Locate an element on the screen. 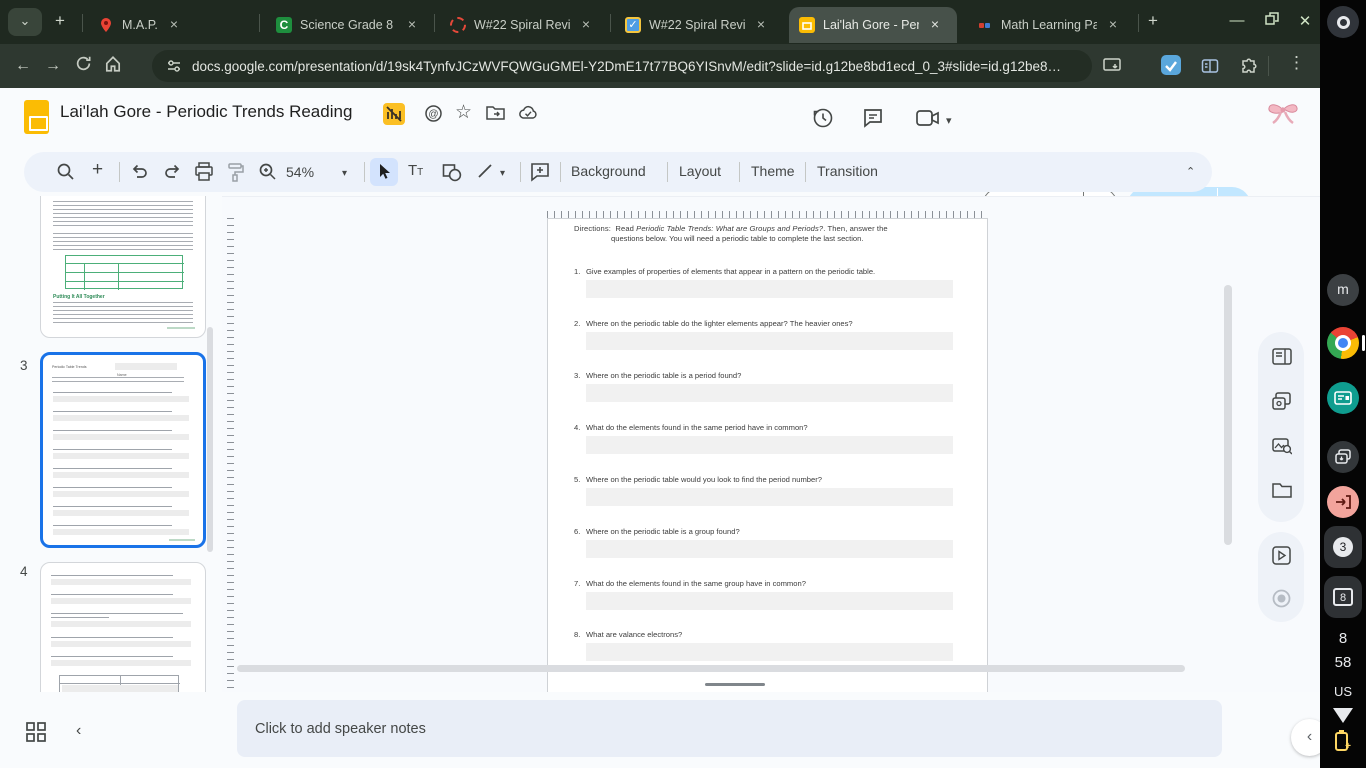  side-panel-icon is located at coordinates (1282, 356).